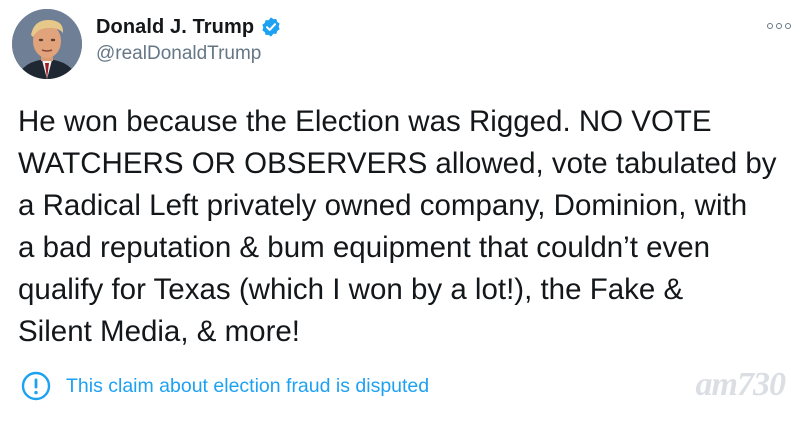 This screenshot has height=431, width=807. I want to click on name-row: Donald J. Trump, so click(189, 27).